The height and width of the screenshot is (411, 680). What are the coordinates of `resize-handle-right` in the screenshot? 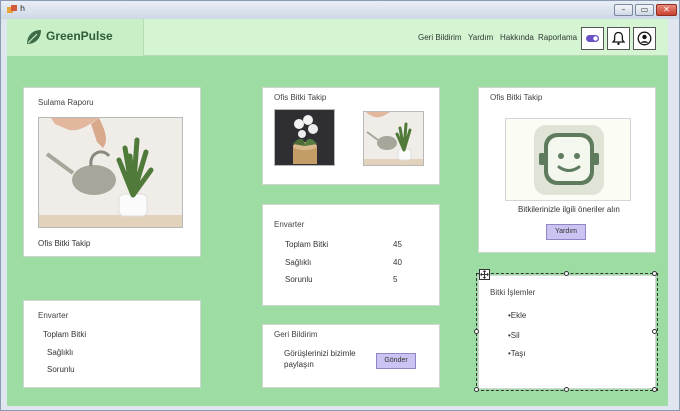 It's located at (654, 331).